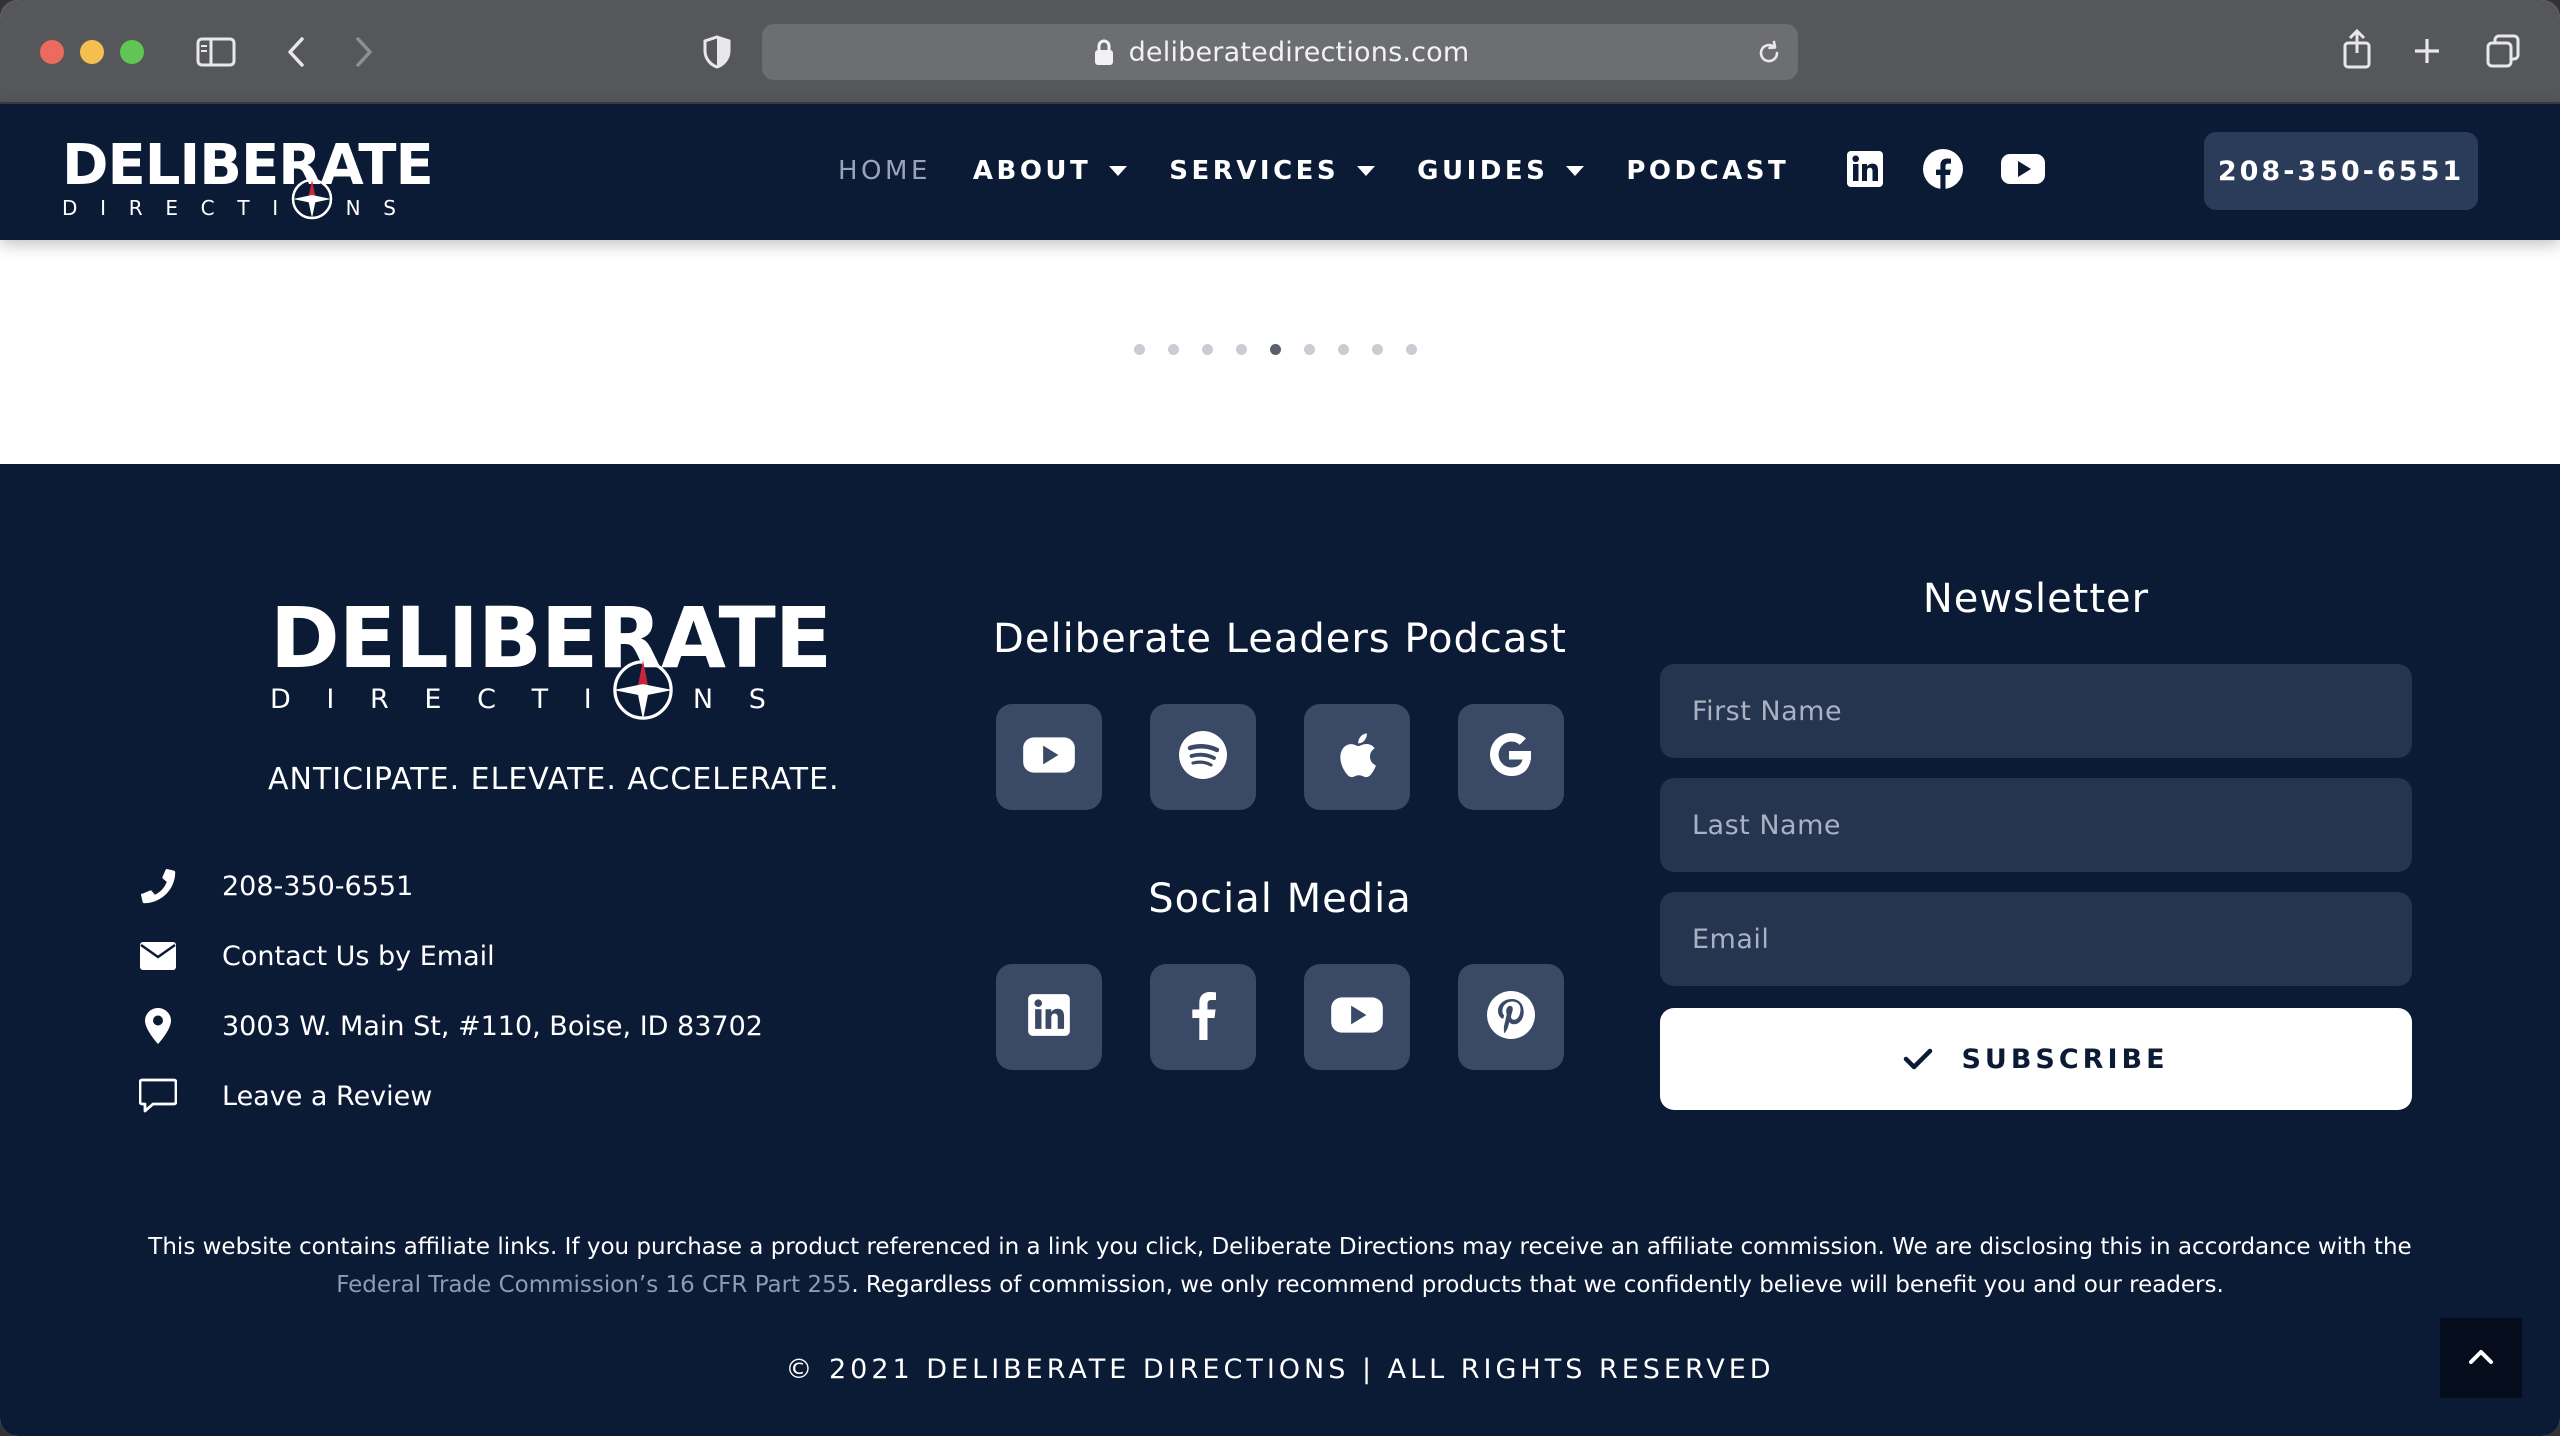  What do you see at coordinates (158, 1026) in the screenshot?
I see `map-pin-icon` at bounding box center [158, 1026].